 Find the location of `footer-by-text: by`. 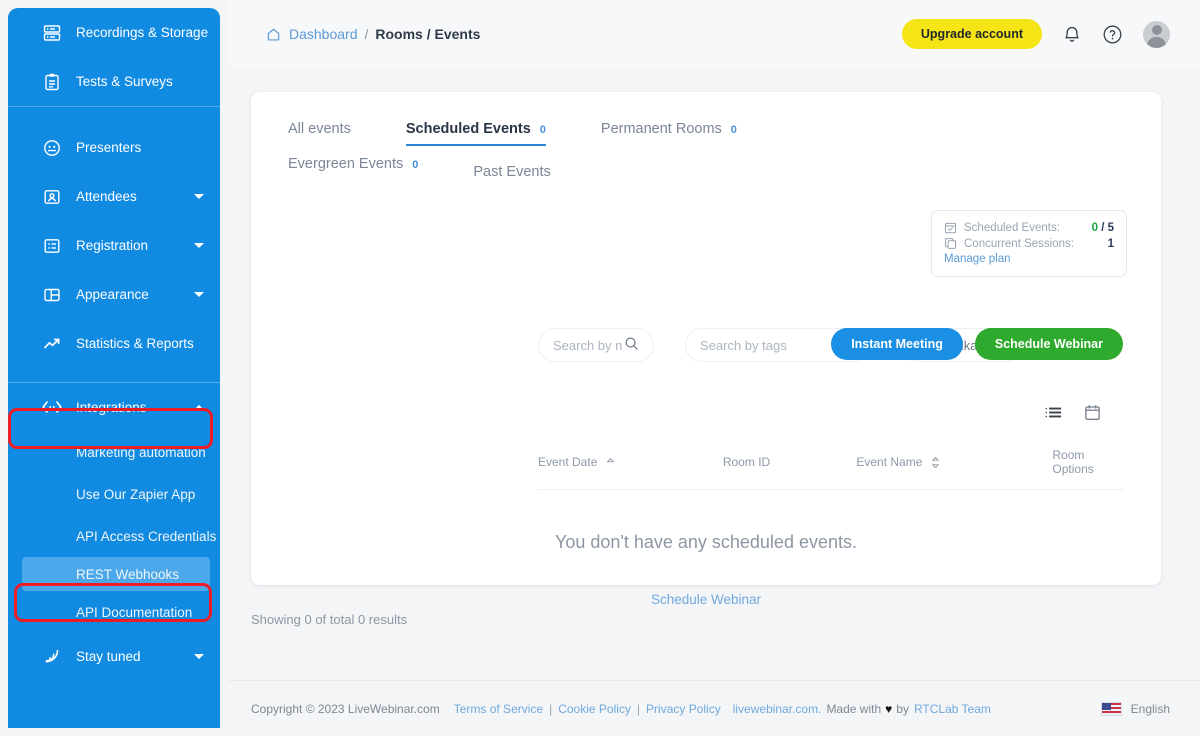

footer-by-text: by is located at coordinates (902, 708).